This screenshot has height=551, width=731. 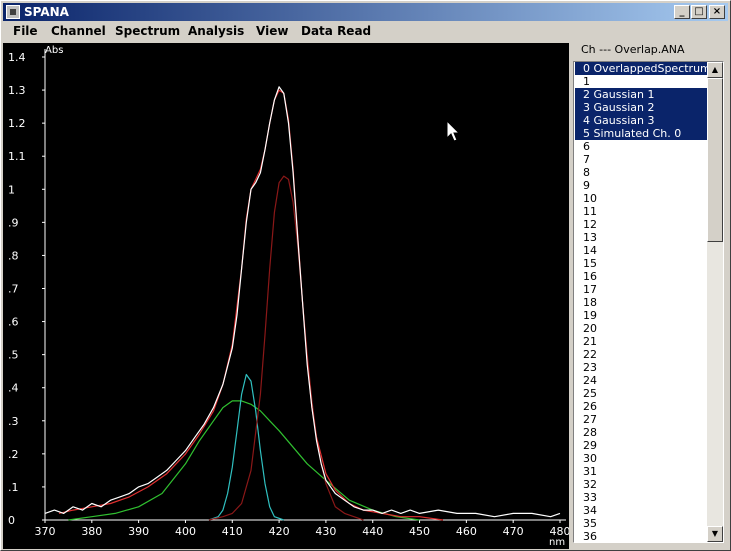 I want to click on scroll-up-icon: ▲, so click(x=715, y=70).